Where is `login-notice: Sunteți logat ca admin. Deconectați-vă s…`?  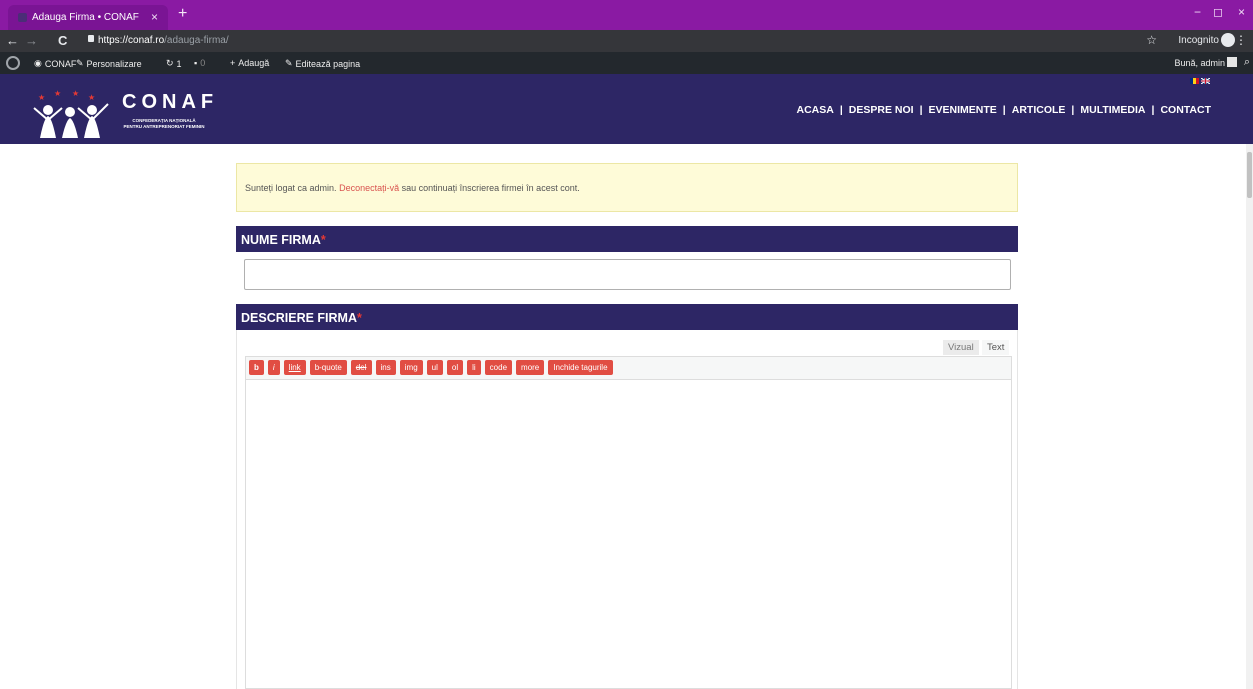 login-notice: Sunteți logat ca admin. Deconectați-vă s… is located at coordinates (627, 187).